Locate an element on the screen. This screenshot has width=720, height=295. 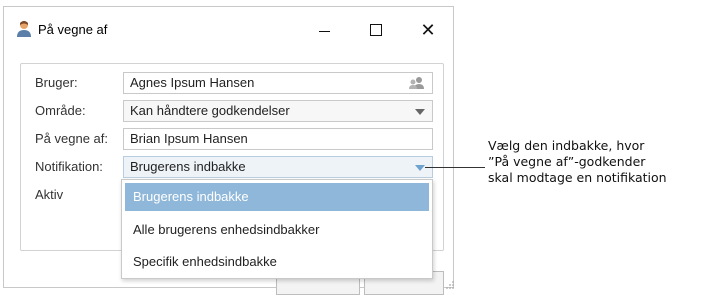
area-select: Kan håndtere godkendelser is located at coordinates (278, 111).